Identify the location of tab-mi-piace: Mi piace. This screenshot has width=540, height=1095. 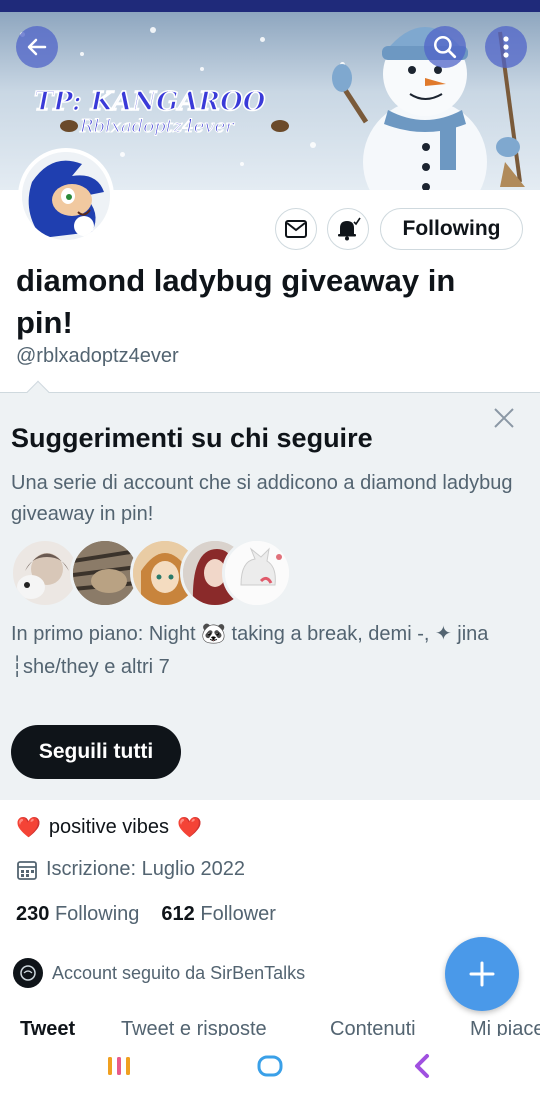
(505, 1027).